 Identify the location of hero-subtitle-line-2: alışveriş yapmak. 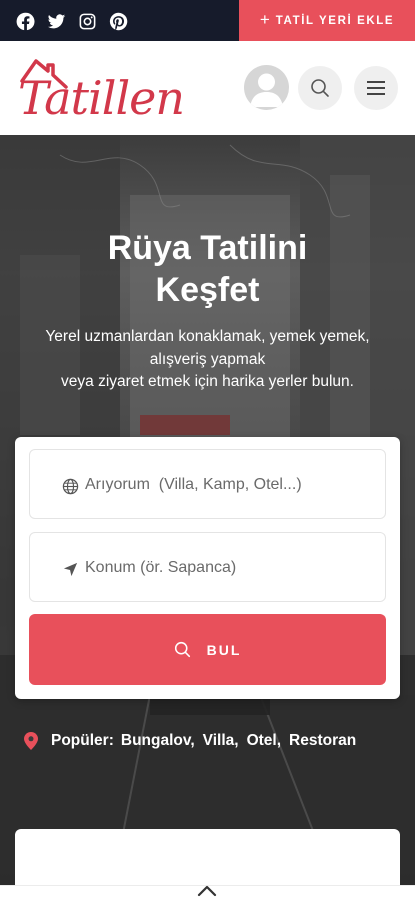
(207, 359).